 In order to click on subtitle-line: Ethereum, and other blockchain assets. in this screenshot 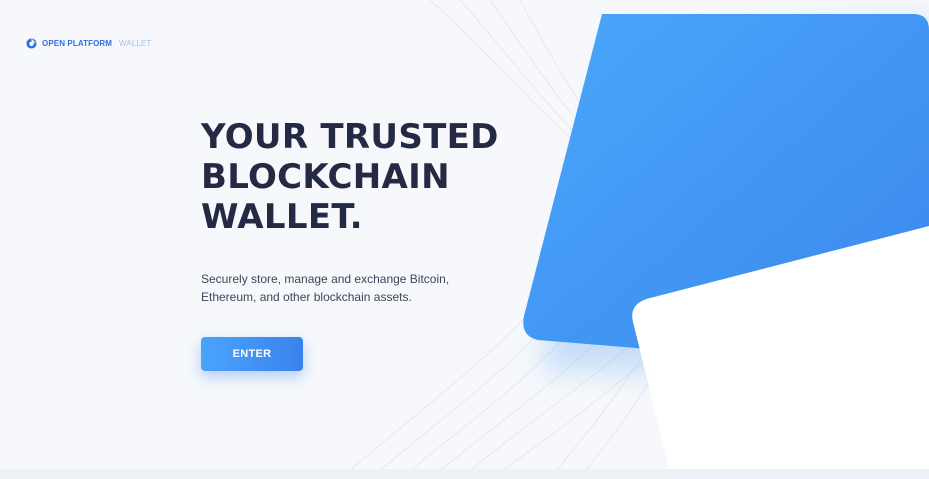, I will do `click(306, 297)`.